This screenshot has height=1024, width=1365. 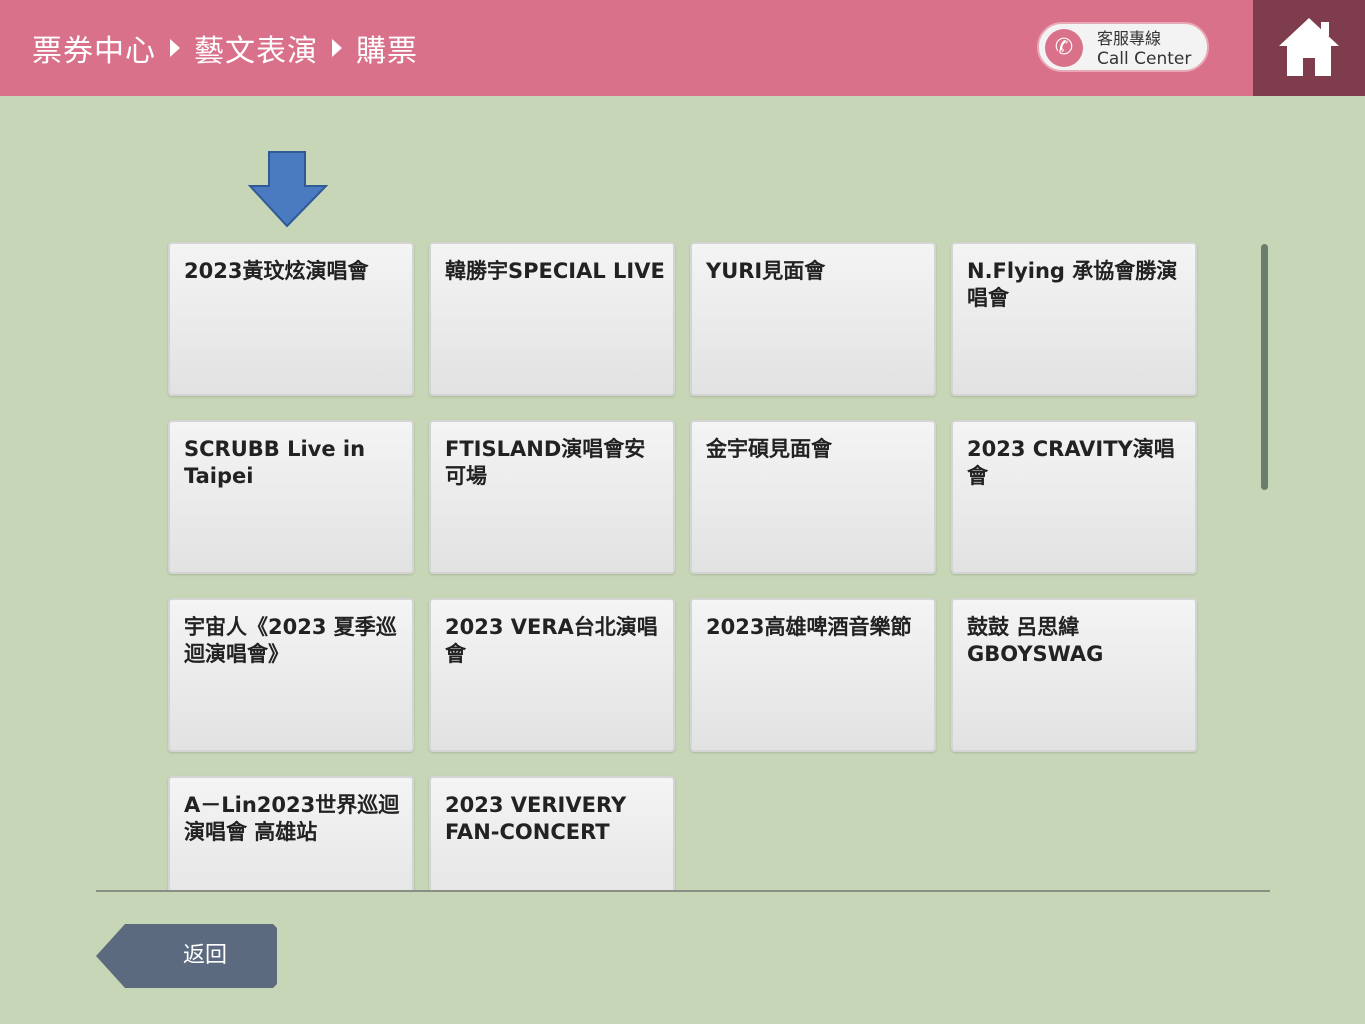 I want to click on event-card: 2023 VERIVERY FAN-CONCERT, so click(x=552, y=833).